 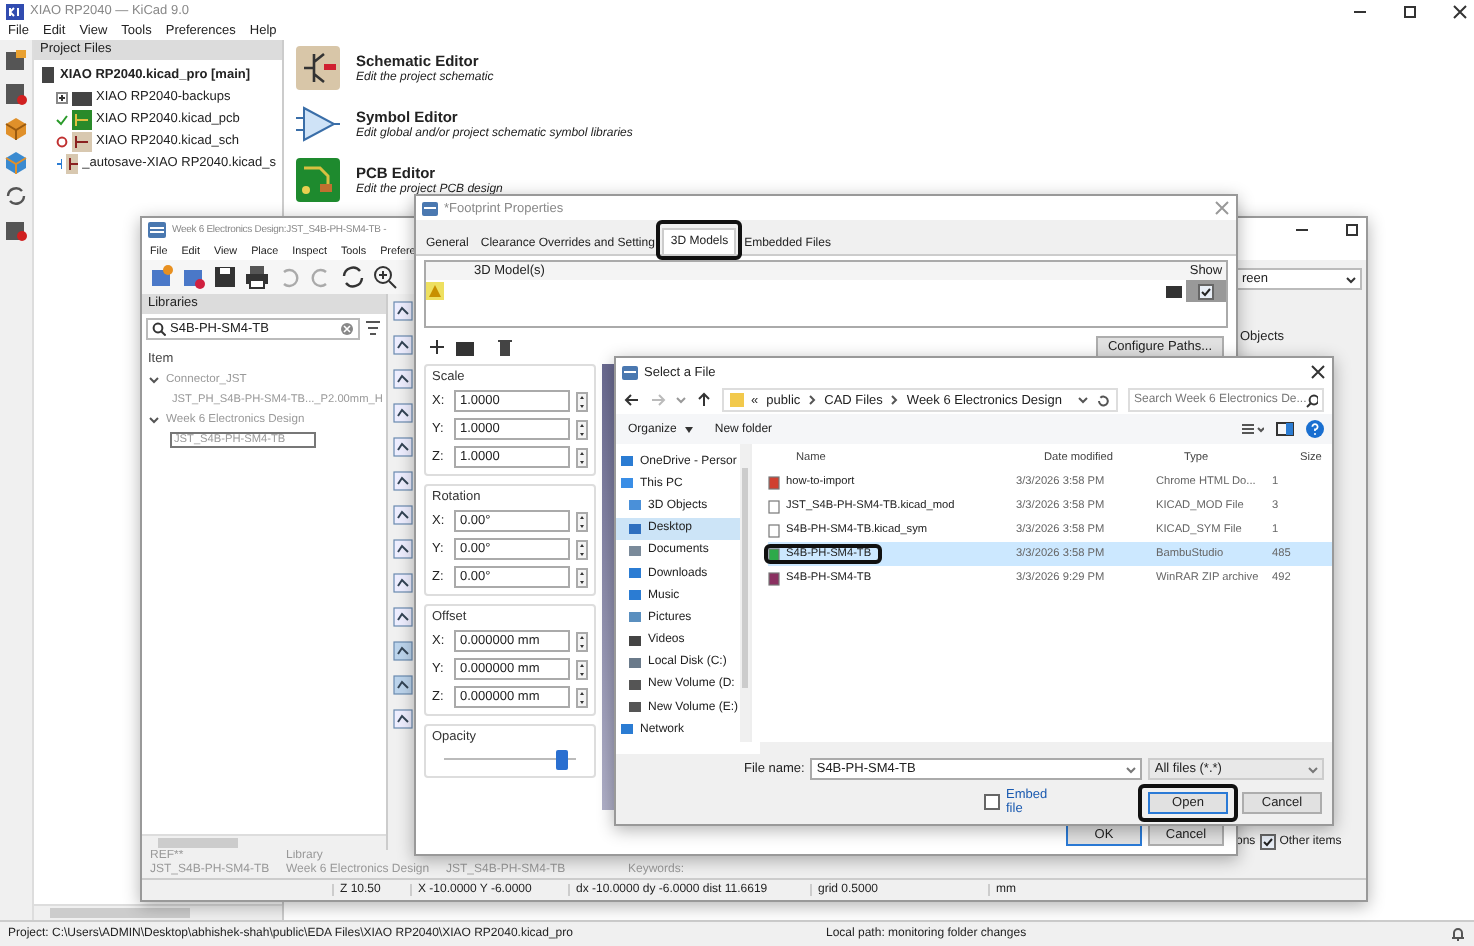 I want to click on help-icon, so click(x=1315, y=429).